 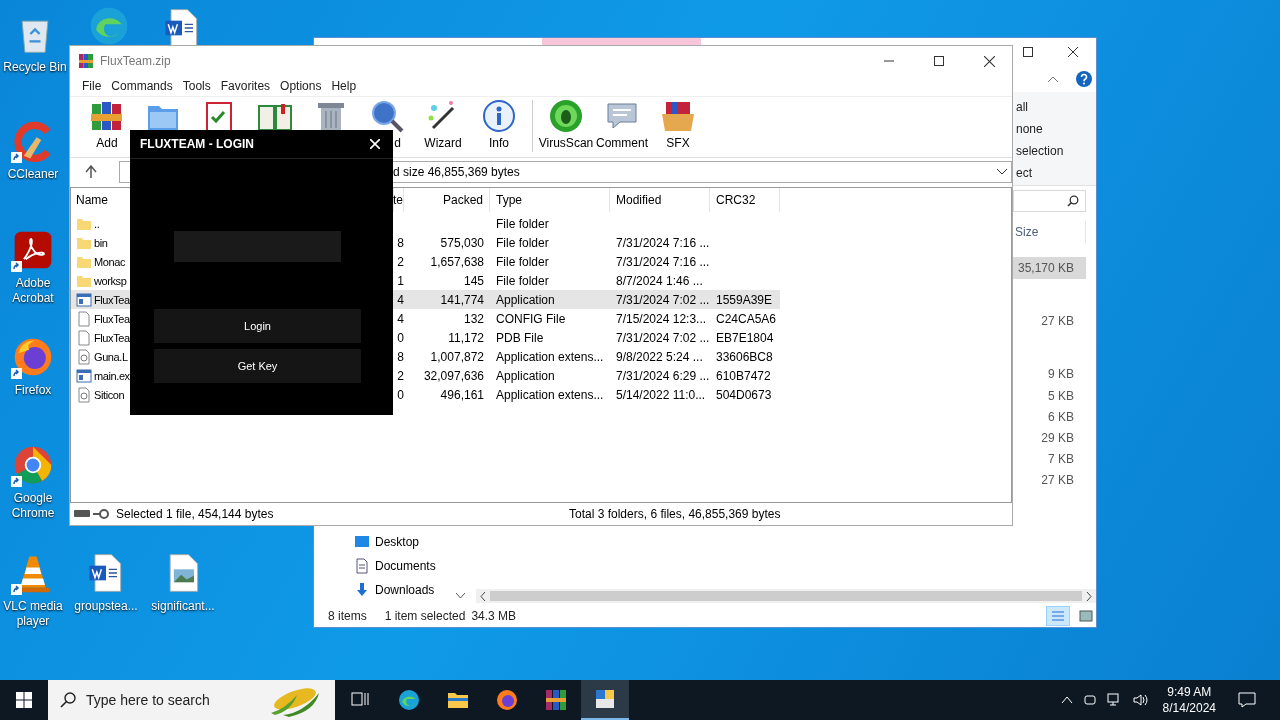 I want to click on desktop-icon-label: Adobe Acrobat, so click(x=33, y=291).